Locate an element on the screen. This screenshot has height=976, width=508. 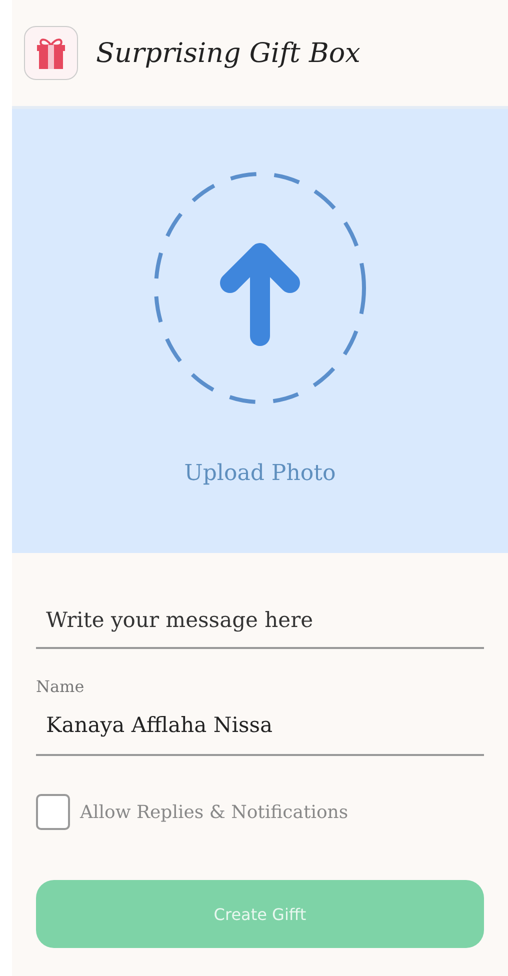
checkbox is located at coordinates (53, 812).